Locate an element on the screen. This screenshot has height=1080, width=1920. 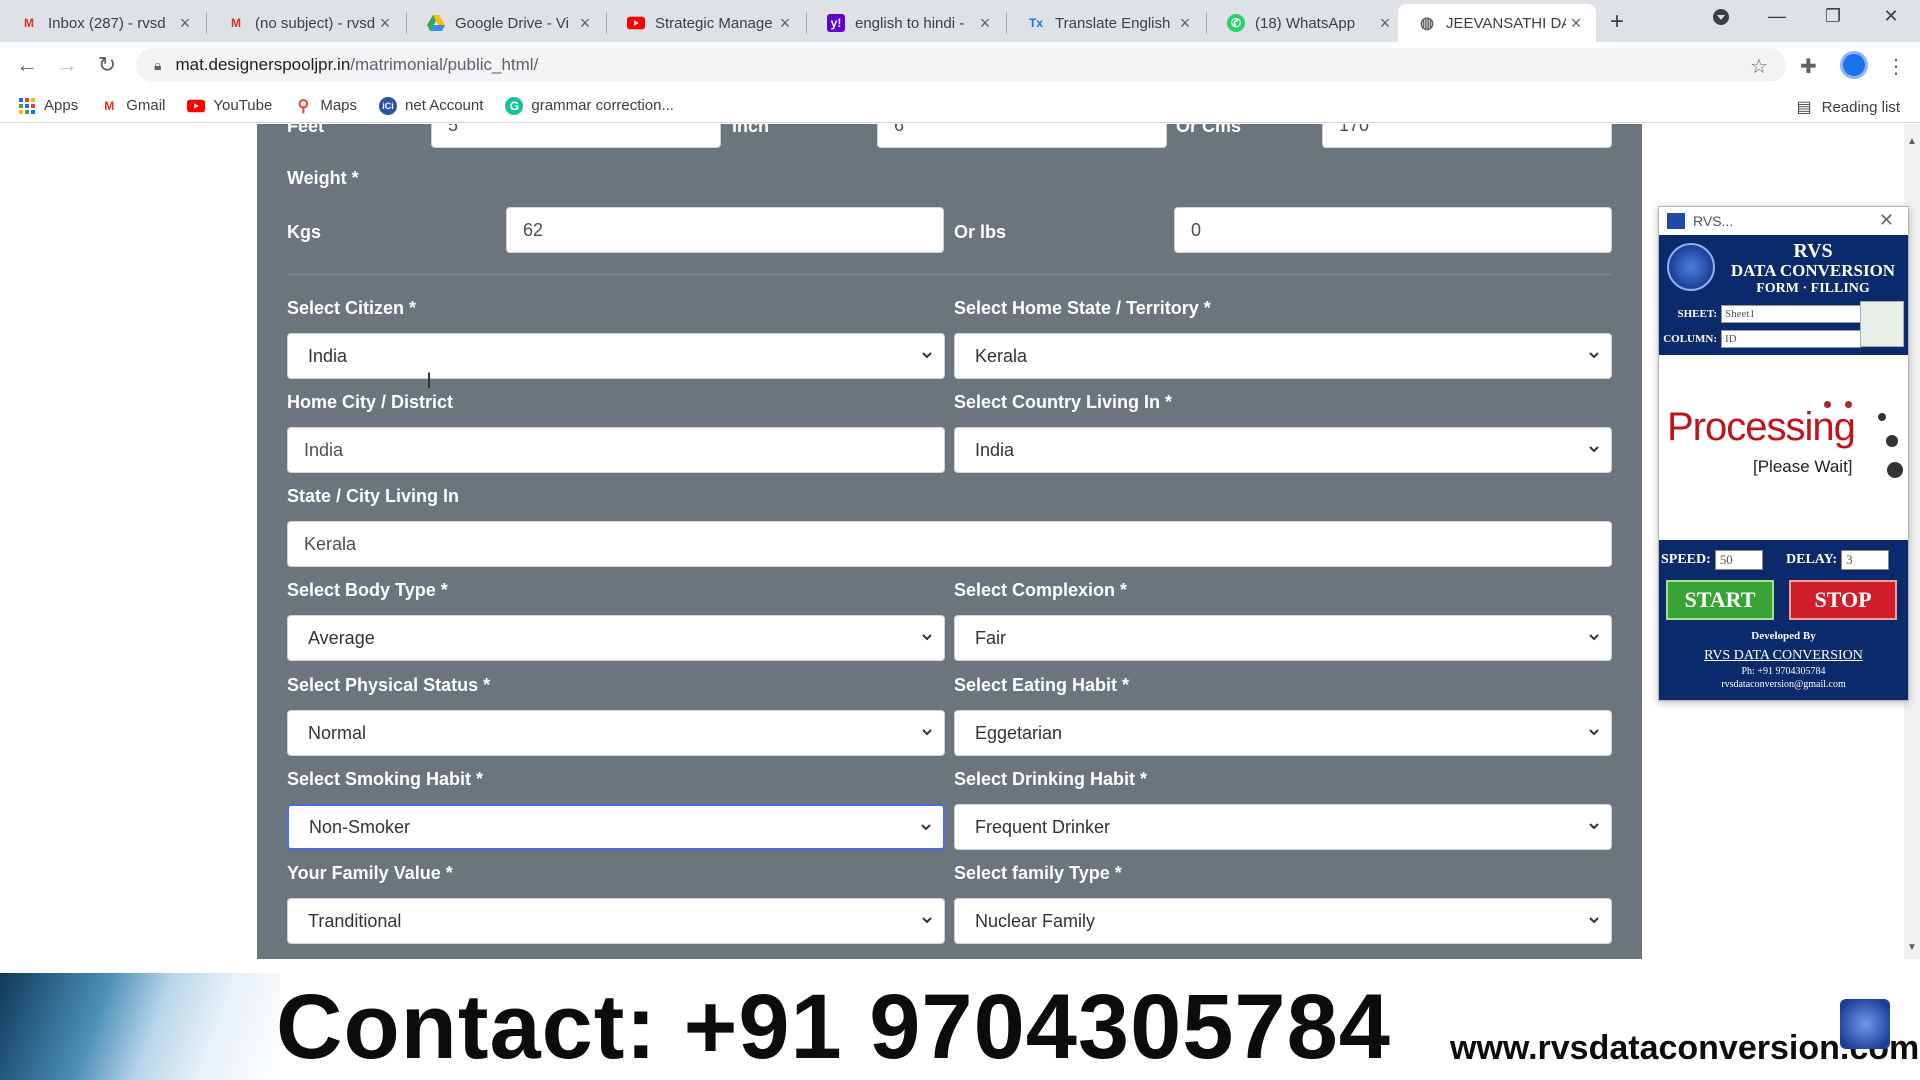
tab-no-subject: M (no subject) - rvsd × is located at coordinates (306, 23).